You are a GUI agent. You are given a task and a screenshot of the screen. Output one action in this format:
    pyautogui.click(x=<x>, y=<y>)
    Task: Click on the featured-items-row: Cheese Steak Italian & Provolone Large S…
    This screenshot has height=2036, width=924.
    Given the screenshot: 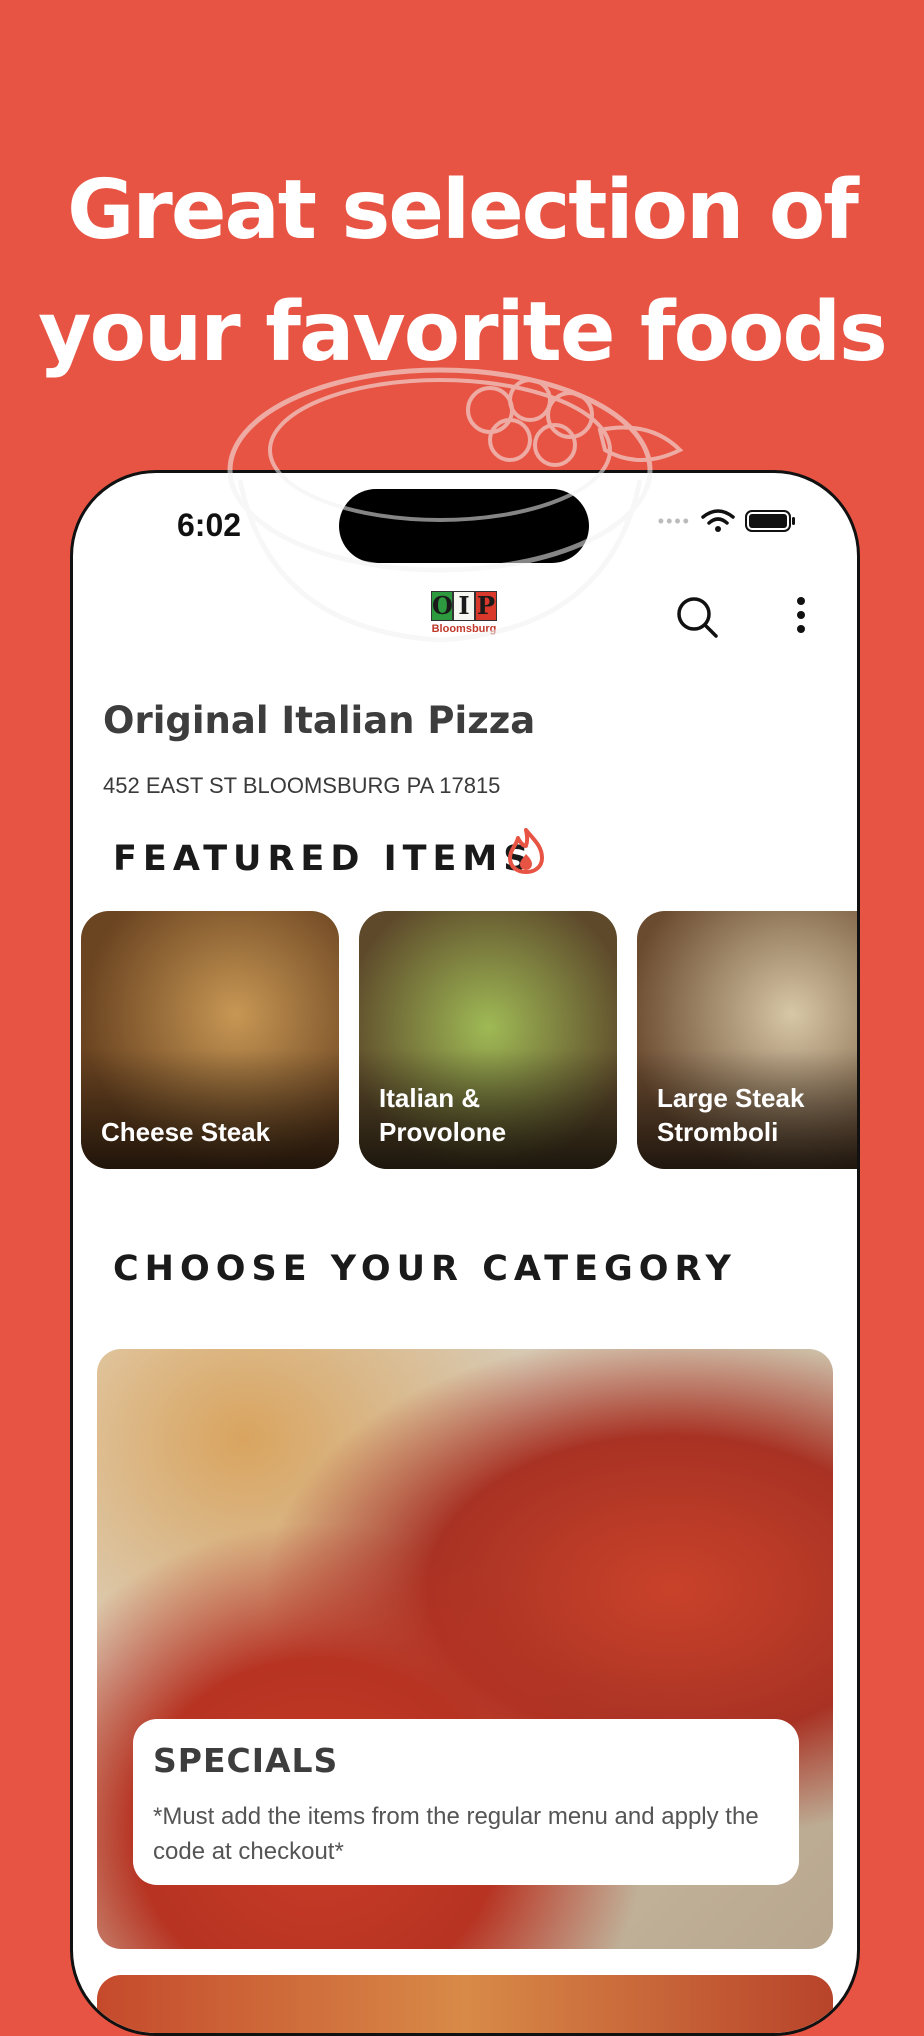 What is the action you would take?
    pyautogui.click(x=469, y=1040)
    